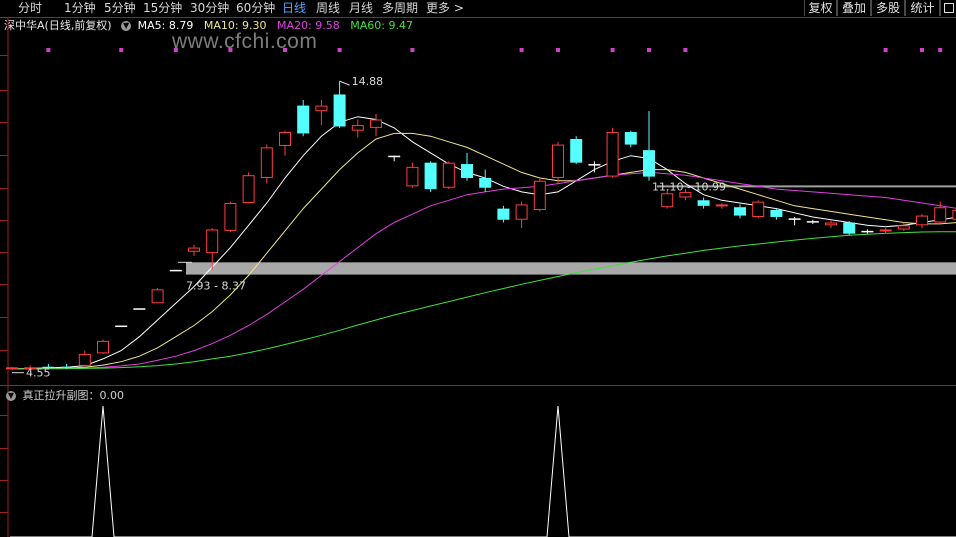 The height and width of the screenshot is (537, 956). Describe the element at coordinates (38, 373) in the screenshot. I see `low-price-label: 4.55` at that location.